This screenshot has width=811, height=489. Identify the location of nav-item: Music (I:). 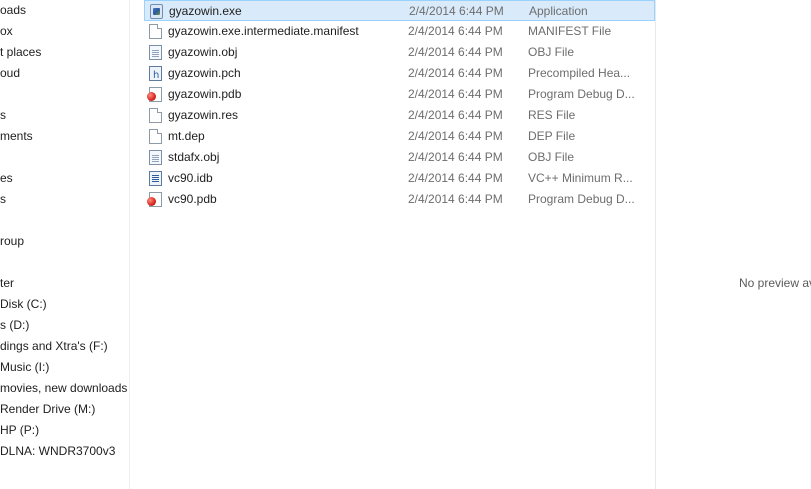
(24, 367).